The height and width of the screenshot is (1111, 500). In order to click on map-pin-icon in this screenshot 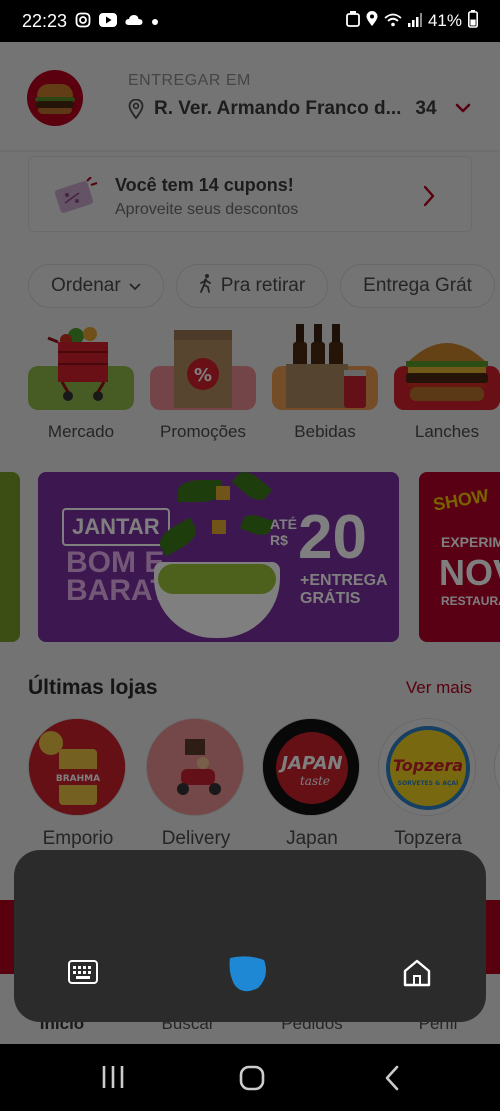, I will do `click(136, 109)`.